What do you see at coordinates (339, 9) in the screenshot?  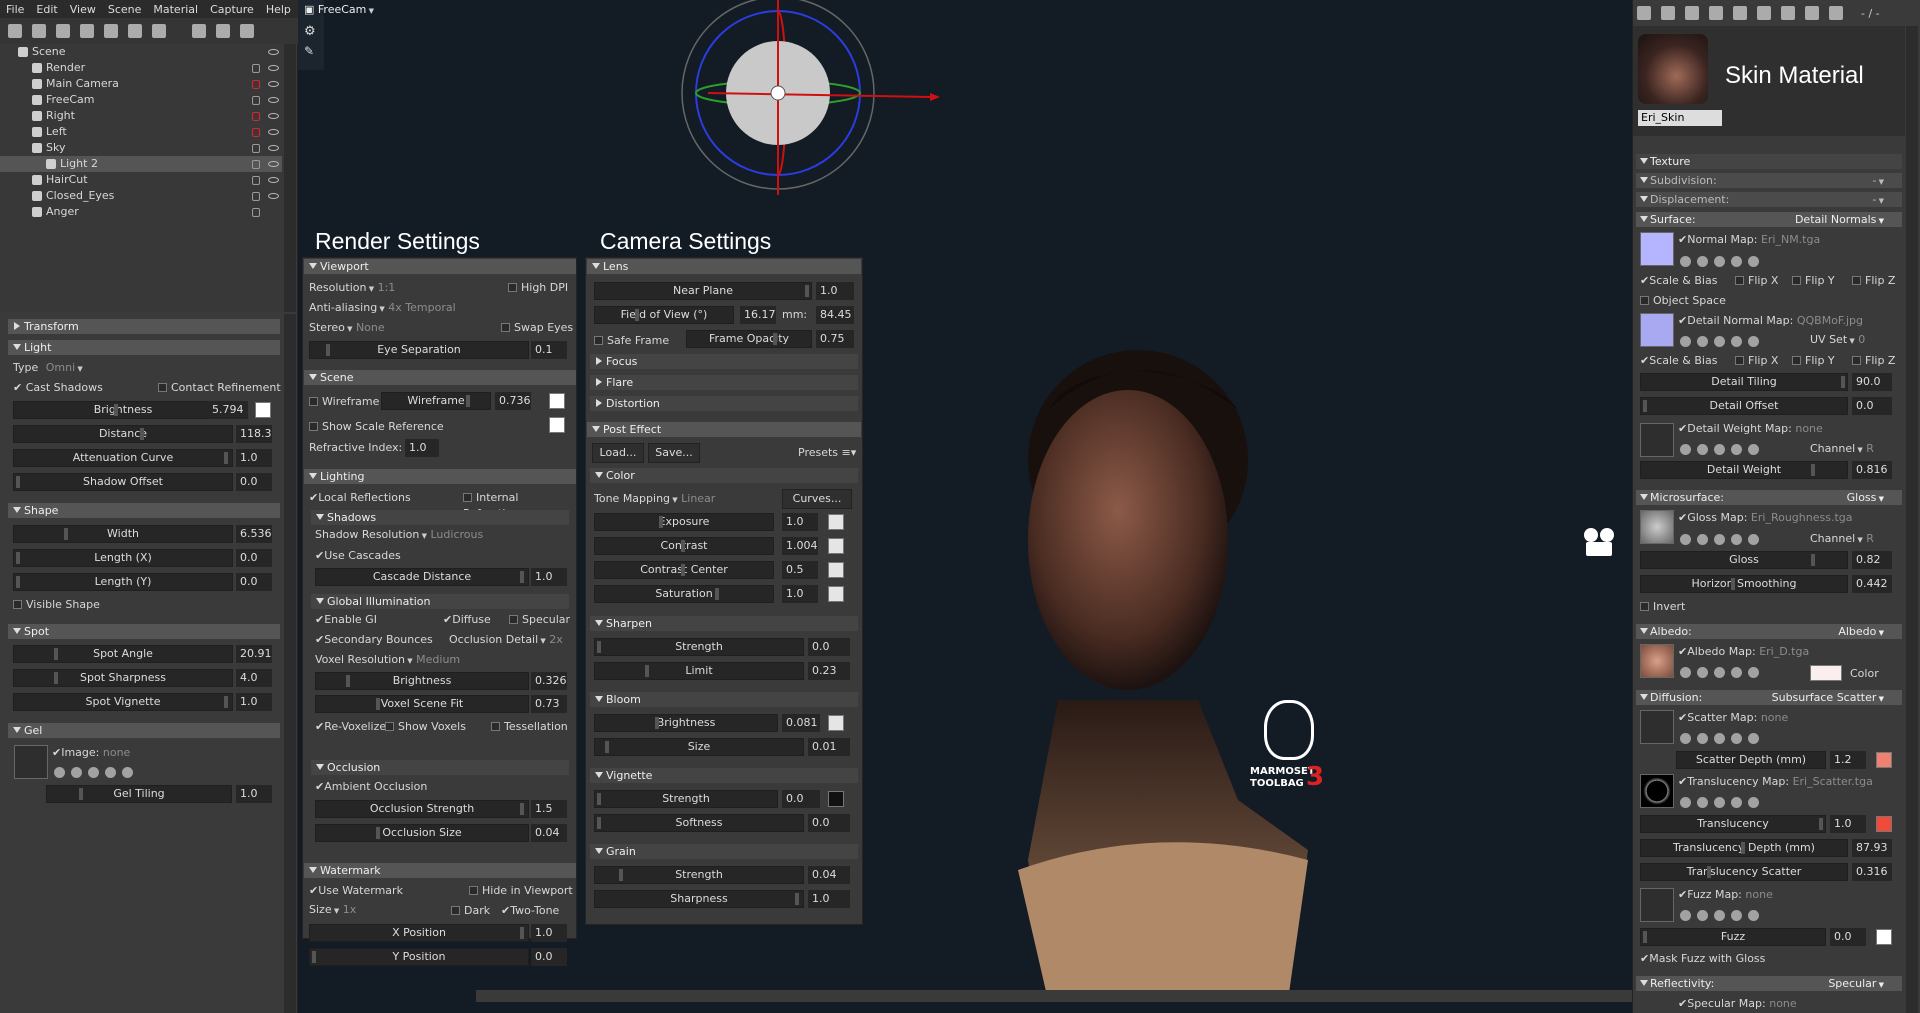 I see `camera-select: ▣ FreeCam` at bounding box center [339, 9].